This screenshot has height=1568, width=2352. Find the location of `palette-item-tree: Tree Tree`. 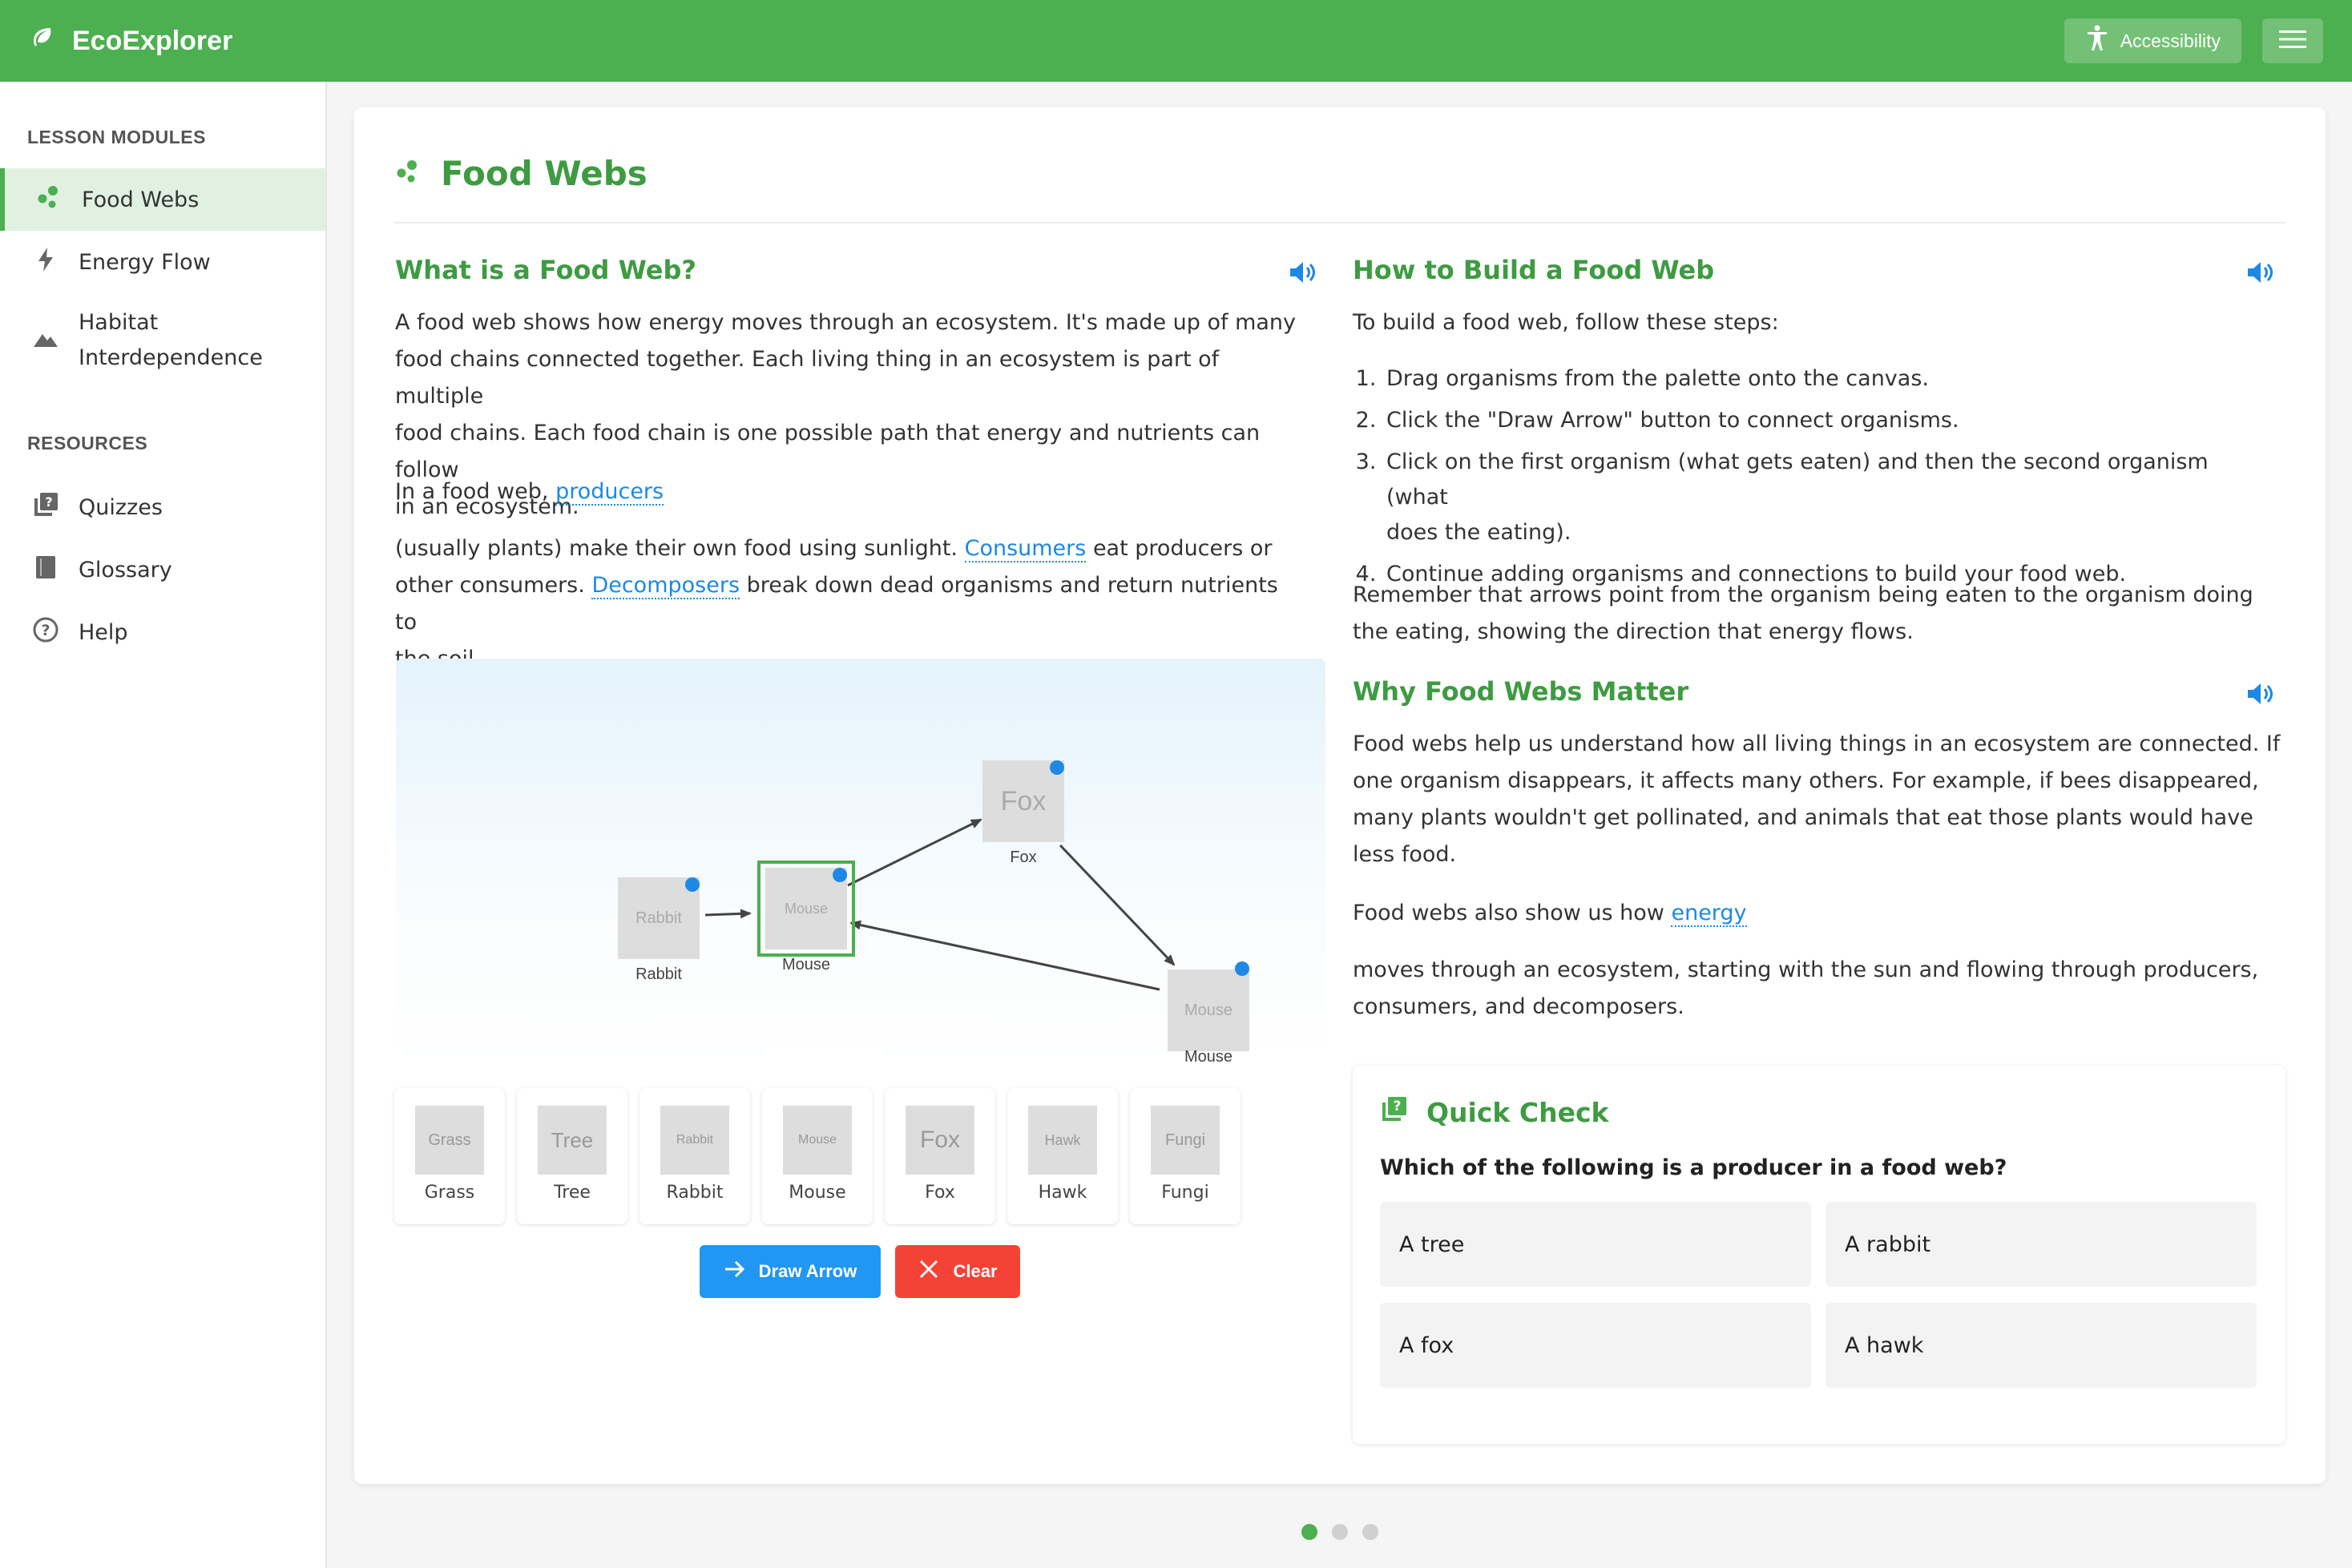

palette-item-tree: Tree Tree is located at coordinates (572, 1156).